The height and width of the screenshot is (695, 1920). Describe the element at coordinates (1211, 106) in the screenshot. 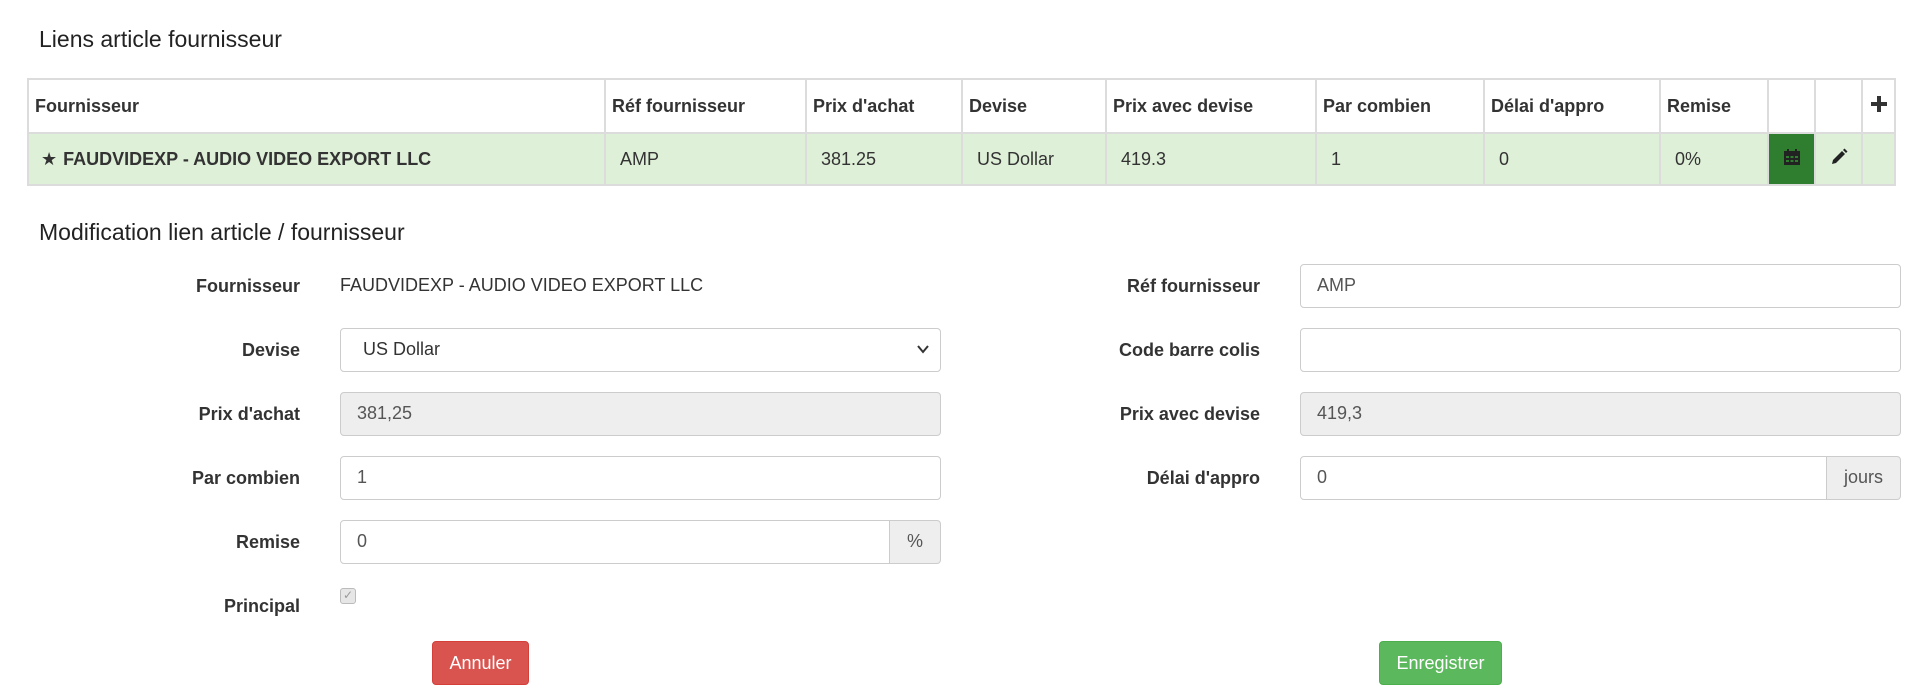

I see `col-header-prix-devise: Prix avec devise` at that location.